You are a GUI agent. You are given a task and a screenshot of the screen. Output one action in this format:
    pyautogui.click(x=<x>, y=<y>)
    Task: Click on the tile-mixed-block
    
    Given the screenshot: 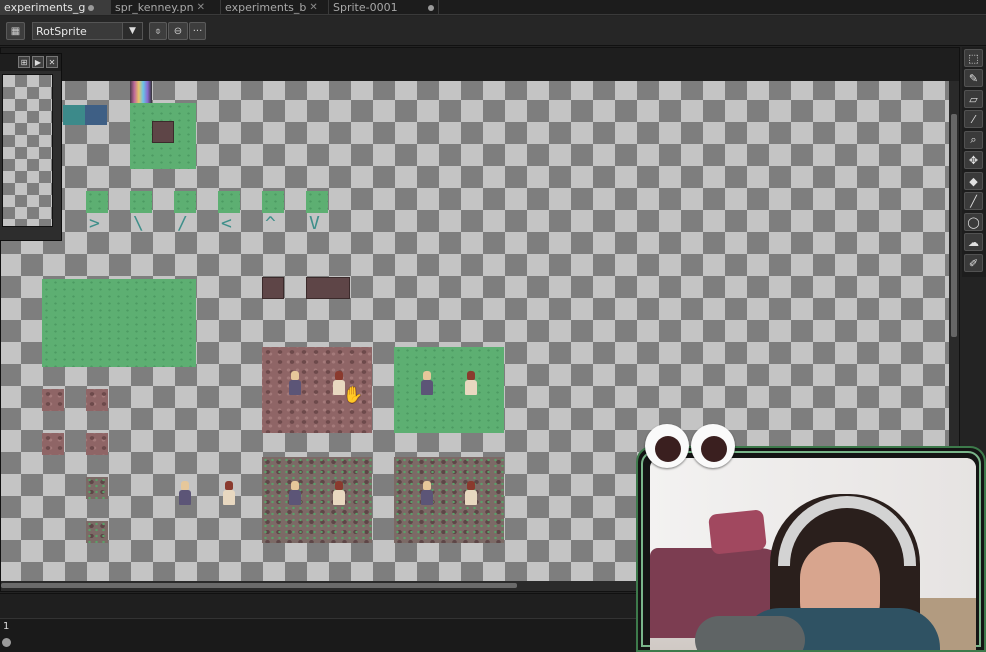 What is the action you would take?
    pyautogui.click(x=317, y=500)
    